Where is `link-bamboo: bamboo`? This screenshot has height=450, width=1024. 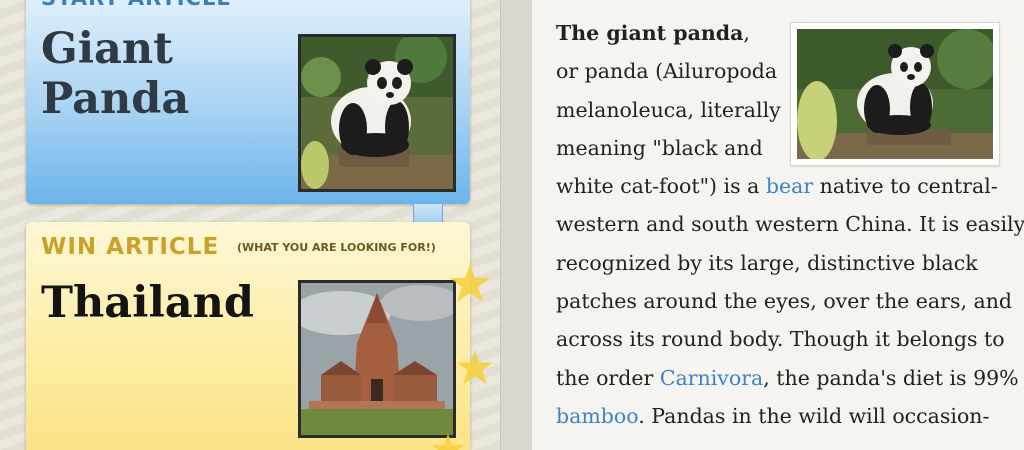 link-bamboo: bamboo is located at coordinates (597, 416).